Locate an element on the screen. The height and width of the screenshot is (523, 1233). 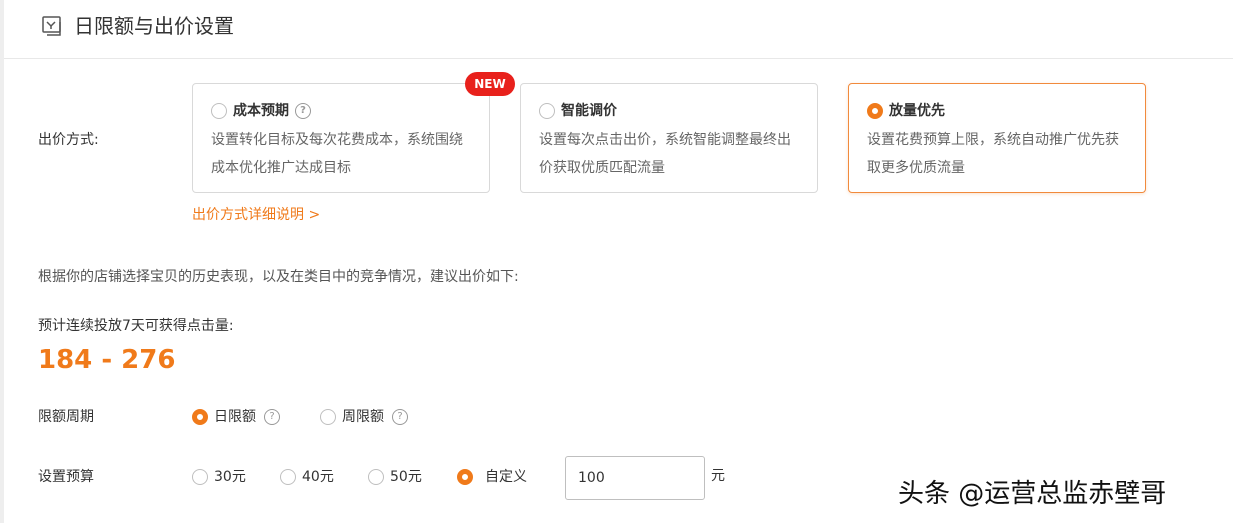
bid-option-cost-expectation: 成本预期? 设置转化目标及每次花费成本，系统围绕成本优化推广达成目标 is located at coordinates (341, 138).